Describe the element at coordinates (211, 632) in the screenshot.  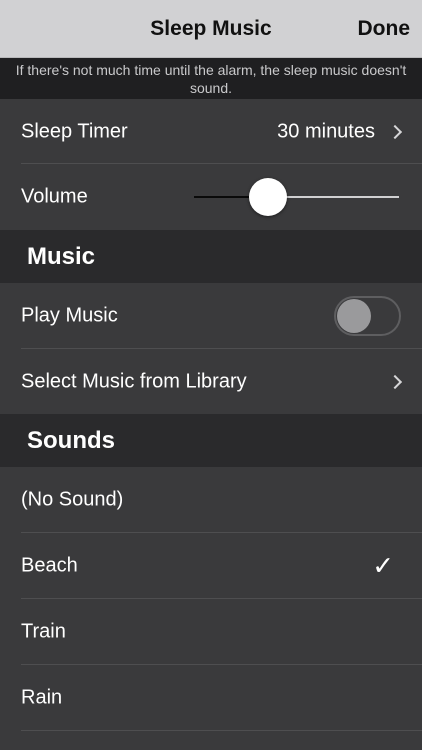
I see `sound-item-train: Train` at that location.